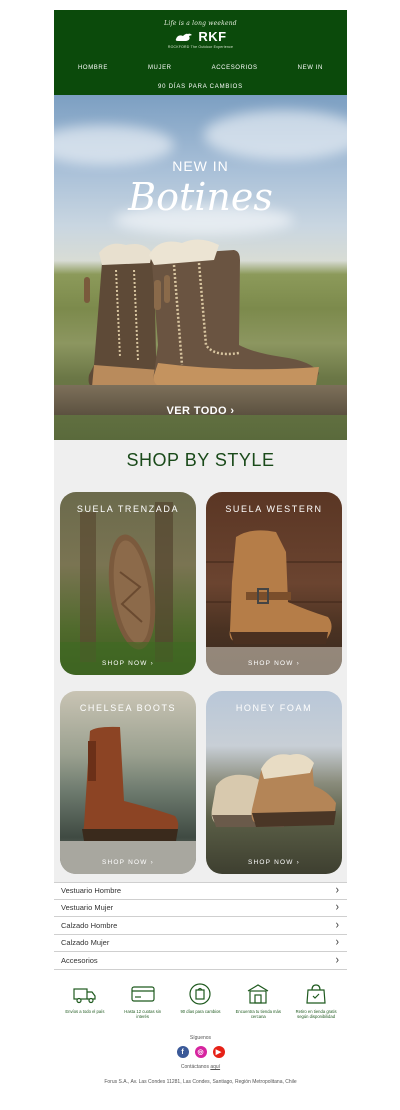 This screenshot has width=400, height=1110. I want to click on card-label: HONEY FOAM, so click(274, 708).